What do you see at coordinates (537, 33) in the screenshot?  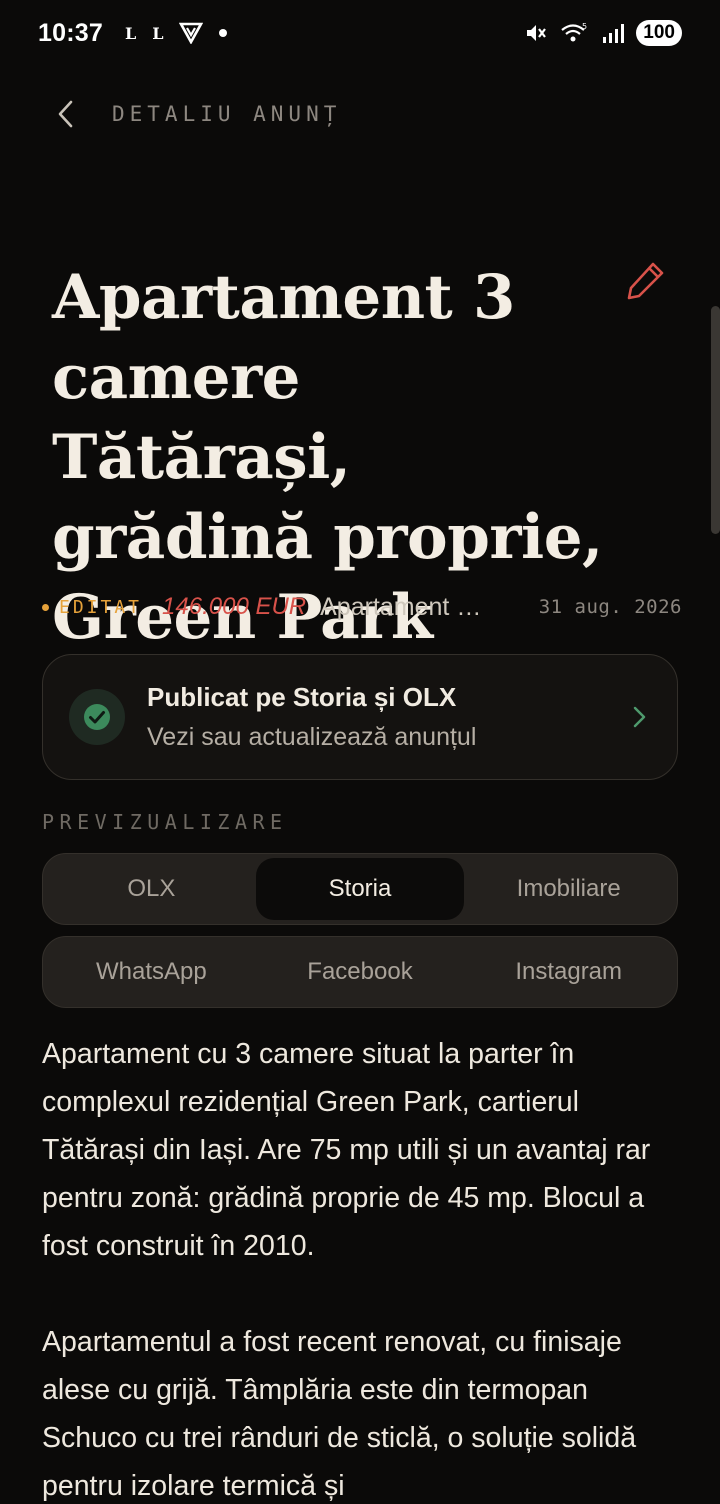 I see `mute-icon` at bounding box center [537, 33].